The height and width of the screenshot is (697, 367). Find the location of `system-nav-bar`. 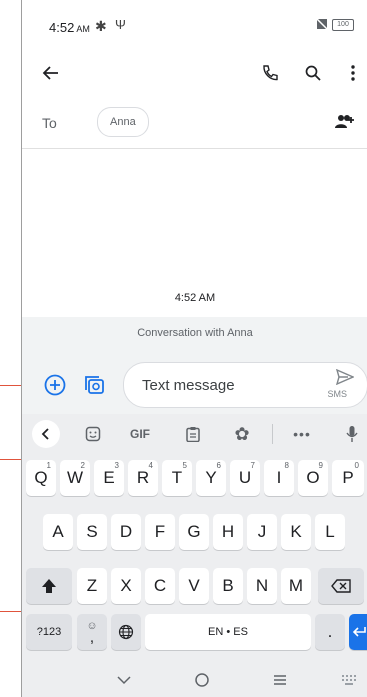

system-nav-bar is located at coordinates (194, 679).